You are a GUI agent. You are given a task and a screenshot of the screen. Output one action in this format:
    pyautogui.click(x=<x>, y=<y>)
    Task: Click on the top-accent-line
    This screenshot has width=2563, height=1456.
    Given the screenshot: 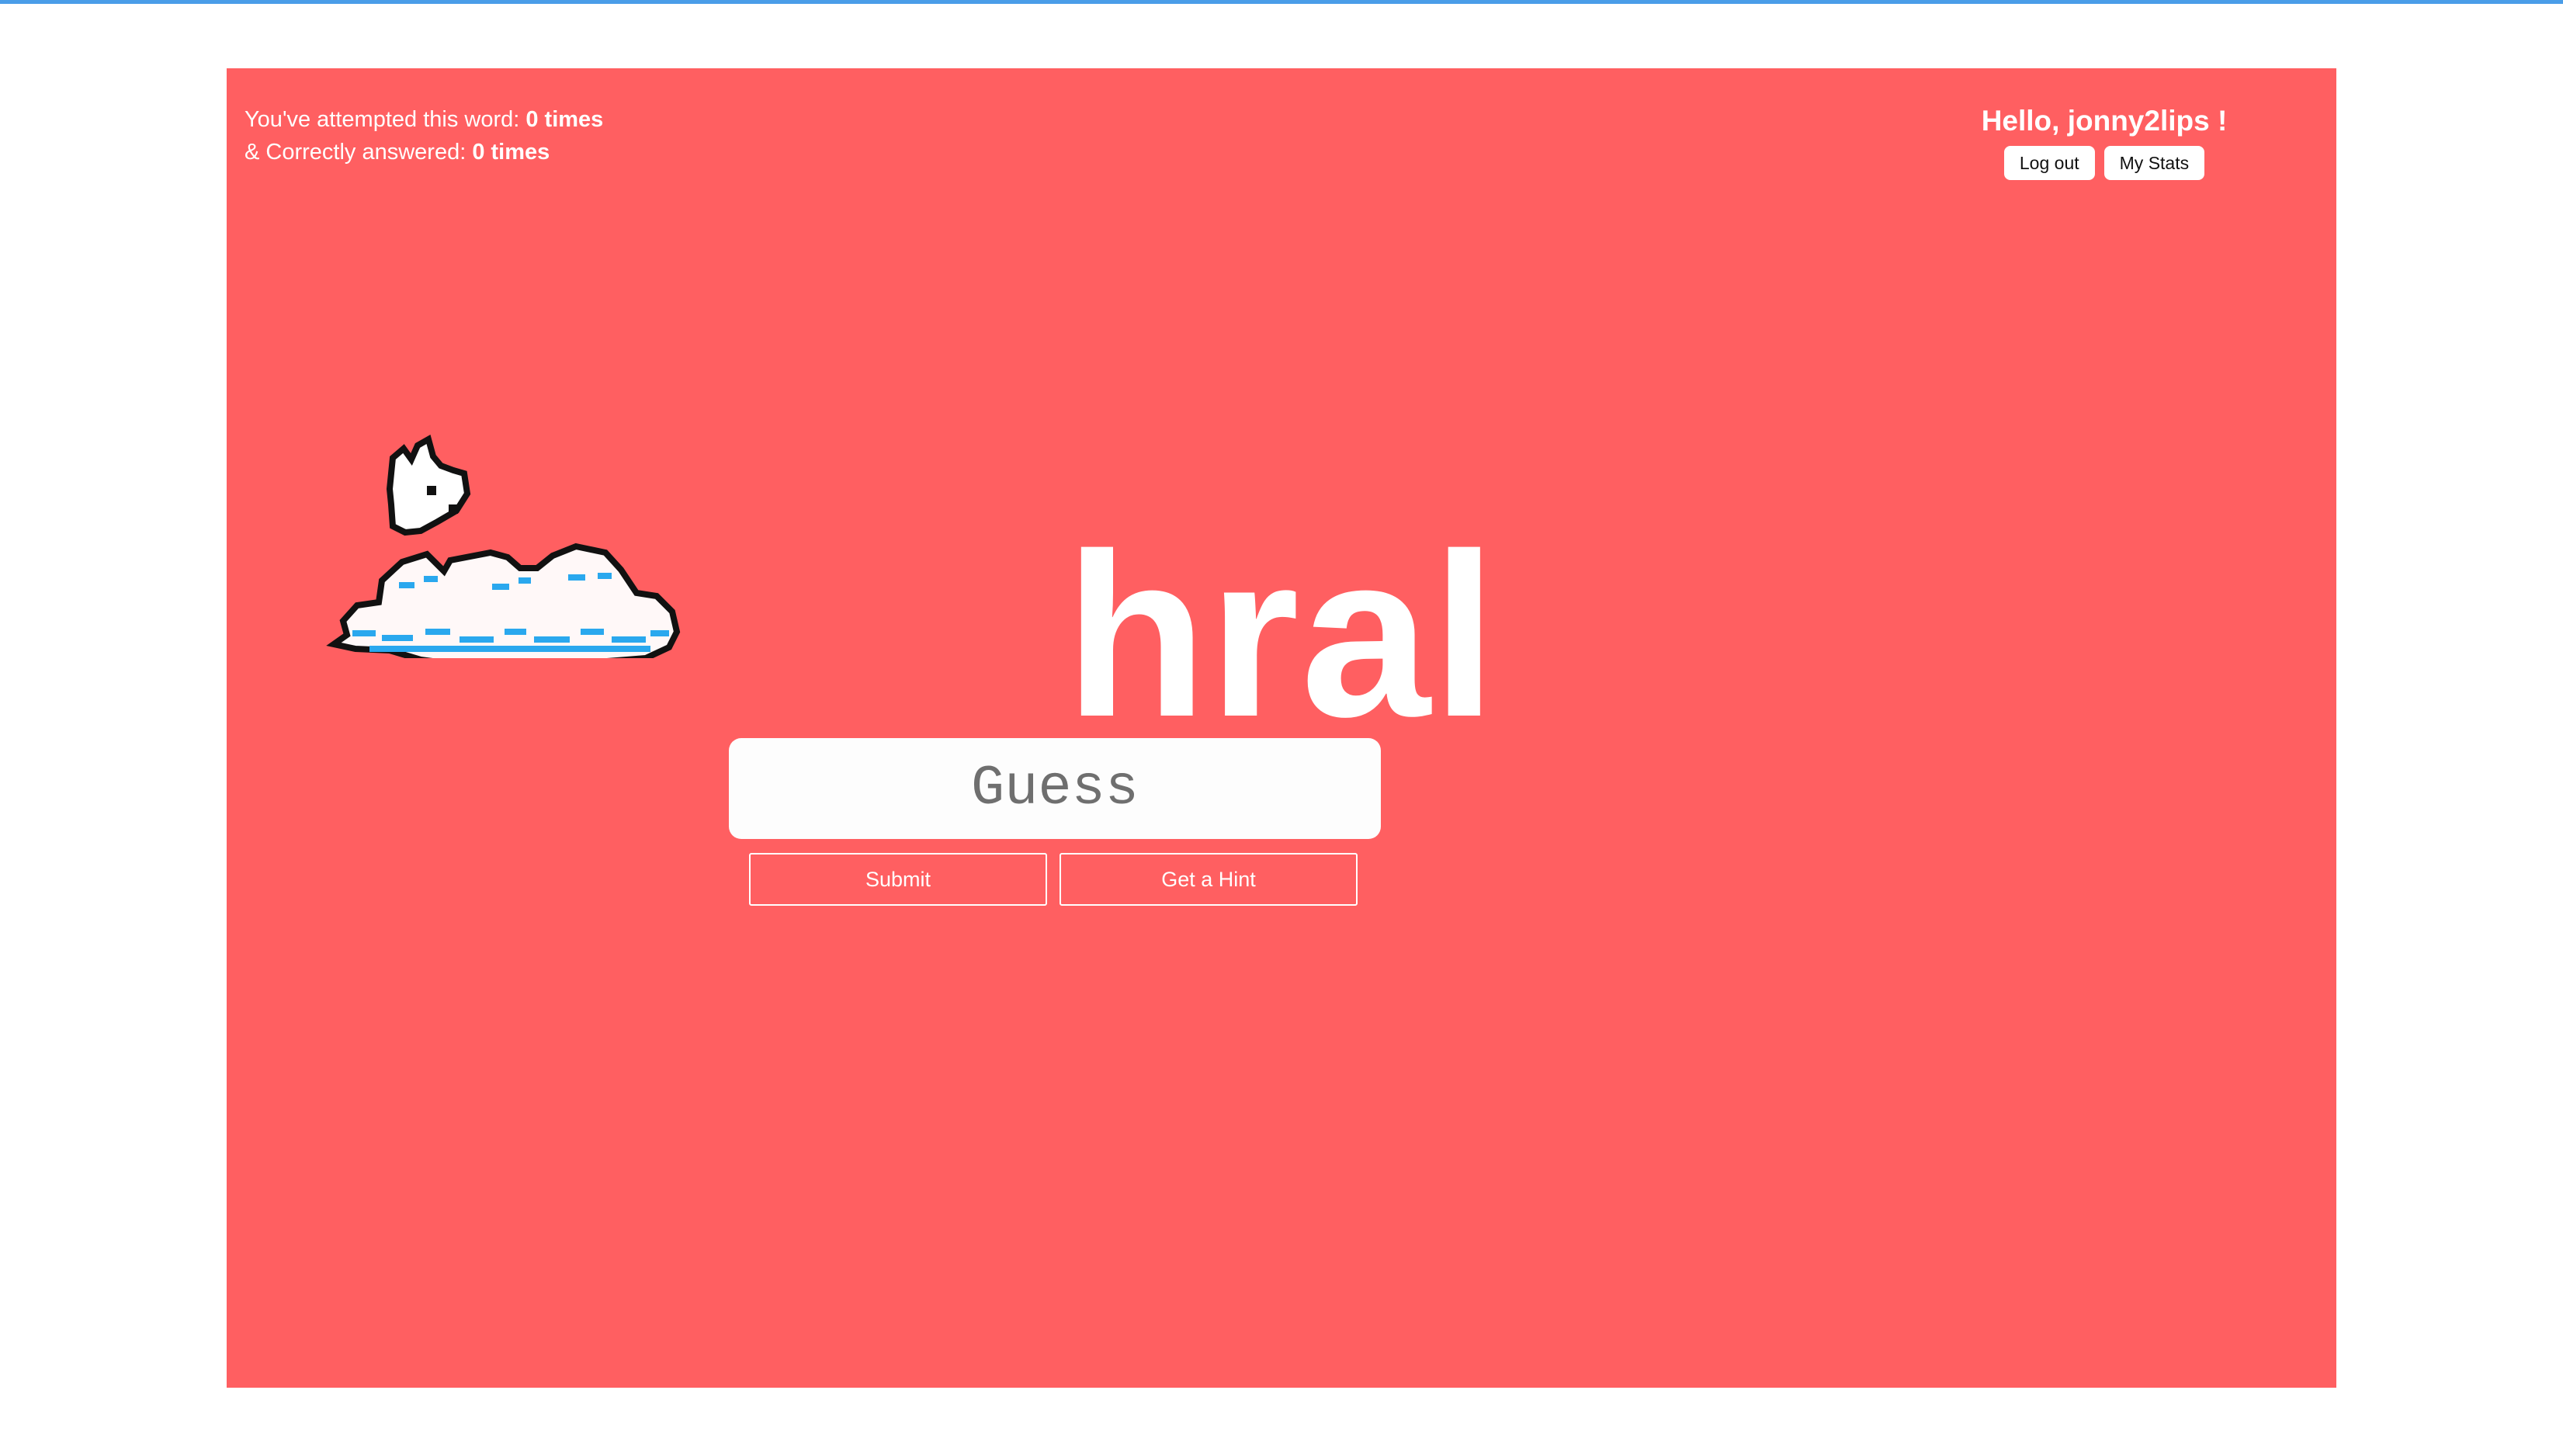 What is the action you would take?
    pyautogui.click(x=1281, y=2)
    